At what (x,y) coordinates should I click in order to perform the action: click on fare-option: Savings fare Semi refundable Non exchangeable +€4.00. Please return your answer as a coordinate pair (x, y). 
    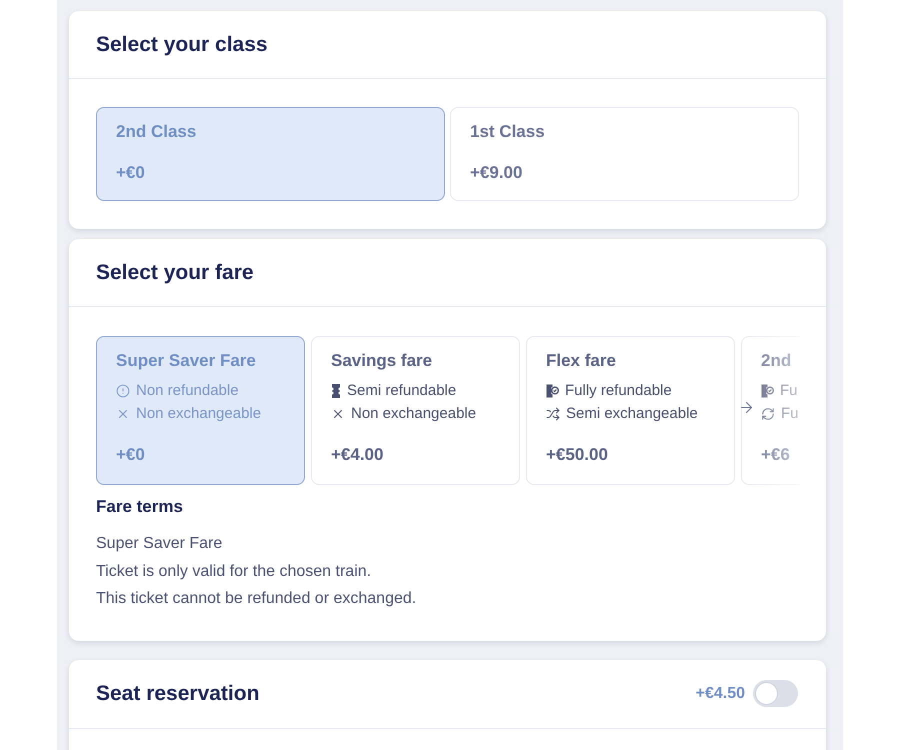
    Looking at the image, I should click on (415, 410).